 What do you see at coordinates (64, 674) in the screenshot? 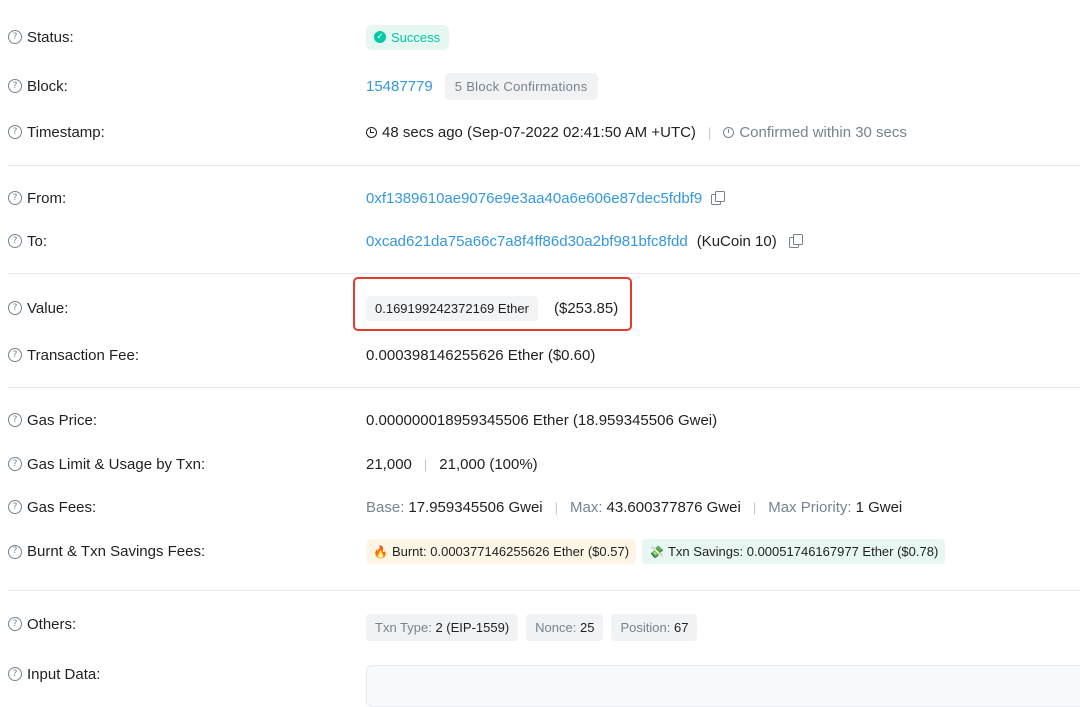
I see `input-data-label: Input Data:` at bounding box center [64, 674].